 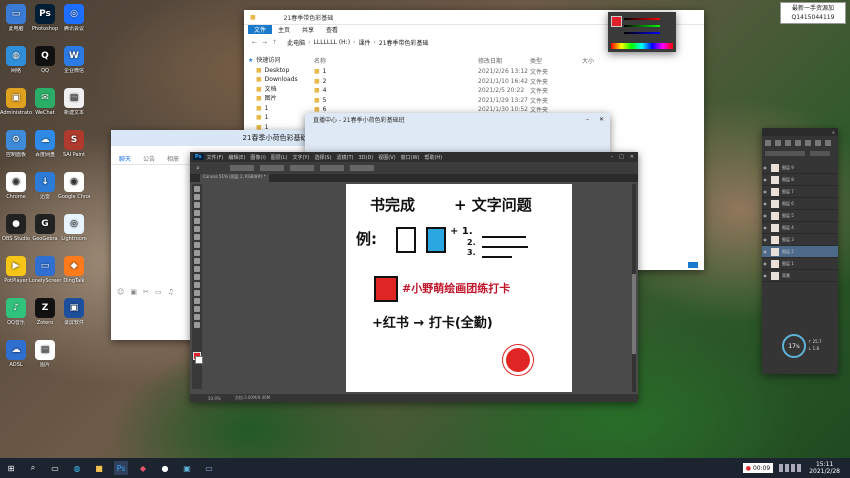 I want to click on eyedropper-tool-icon, so click(x=197, y=221).